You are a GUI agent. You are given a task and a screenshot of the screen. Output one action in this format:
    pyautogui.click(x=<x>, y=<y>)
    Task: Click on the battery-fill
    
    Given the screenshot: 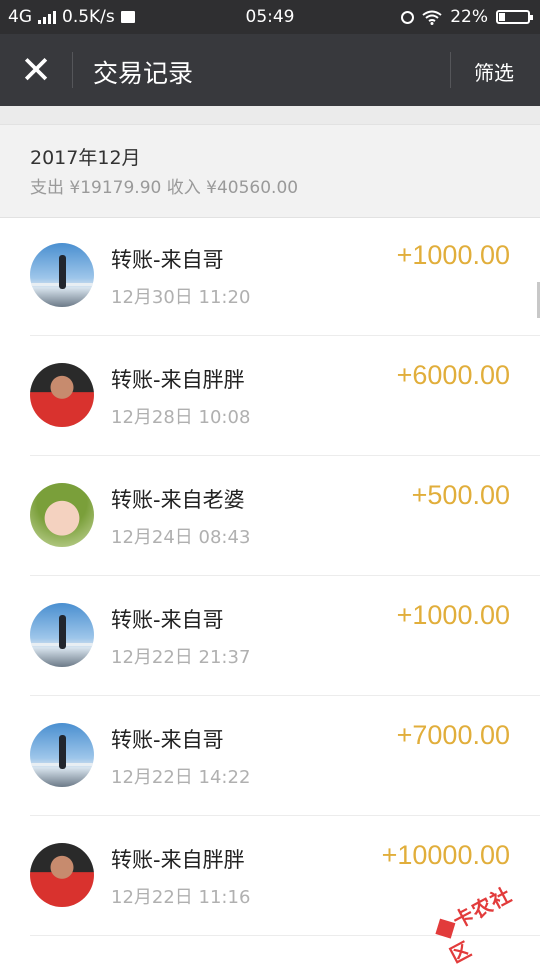 What is the action you would take?
    pyautogui.click(x=502, y=17)
    